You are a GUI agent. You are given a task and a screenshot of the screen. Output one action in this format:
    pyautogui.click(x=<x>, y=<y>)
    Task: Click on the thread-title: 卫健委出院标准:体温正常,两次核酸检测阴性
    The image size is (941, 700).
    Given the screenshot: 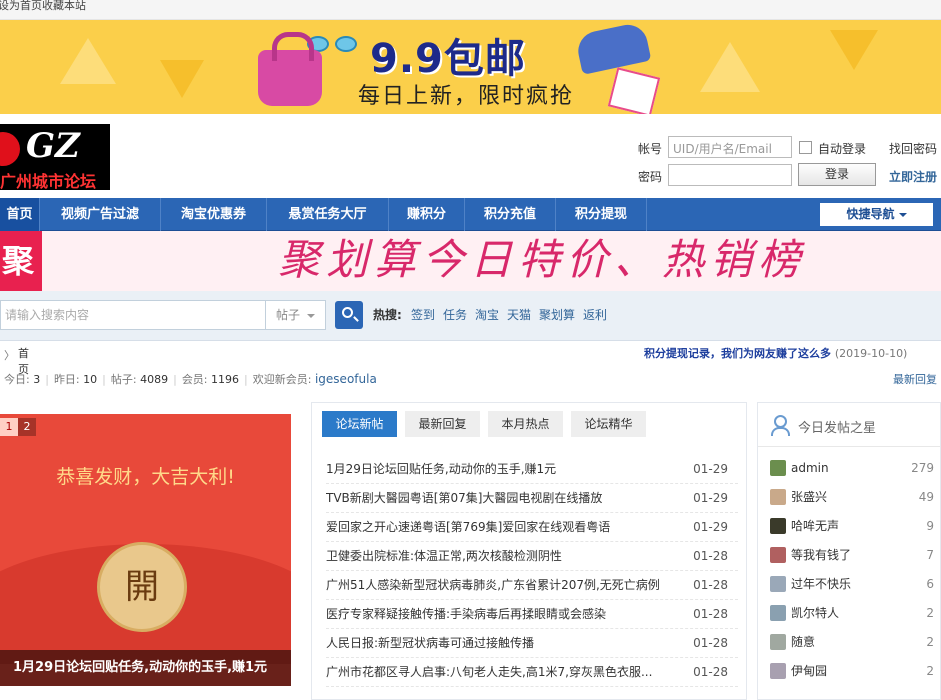 What is the action you would take?
    pyautogui.click(x=496, y=556)
    